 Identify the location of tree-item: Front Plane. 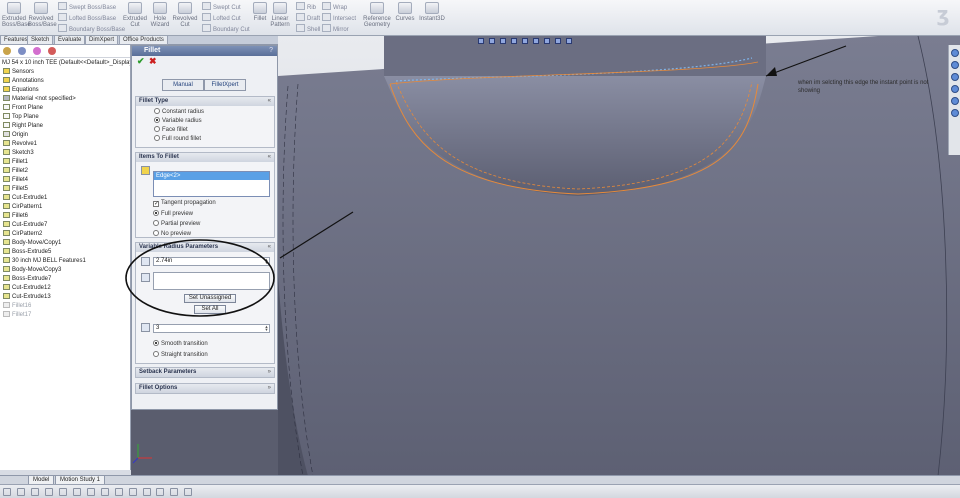
(65, 108).